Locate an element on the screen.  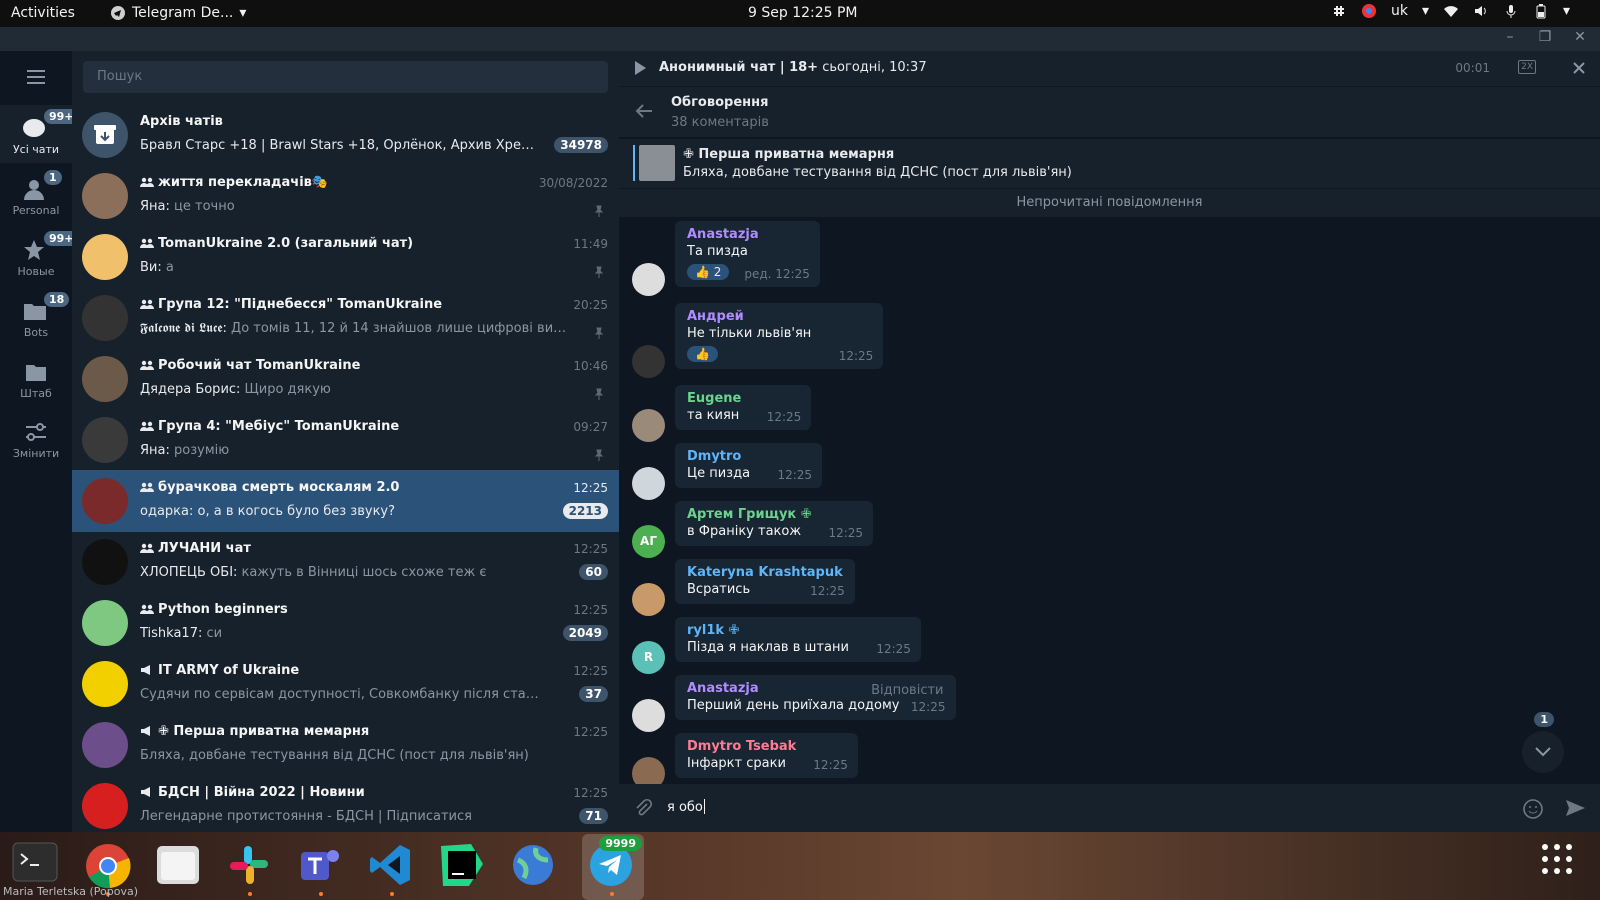
pinned-title: ✙ Перша приватна мемарня is located at coordinates (789, 154).